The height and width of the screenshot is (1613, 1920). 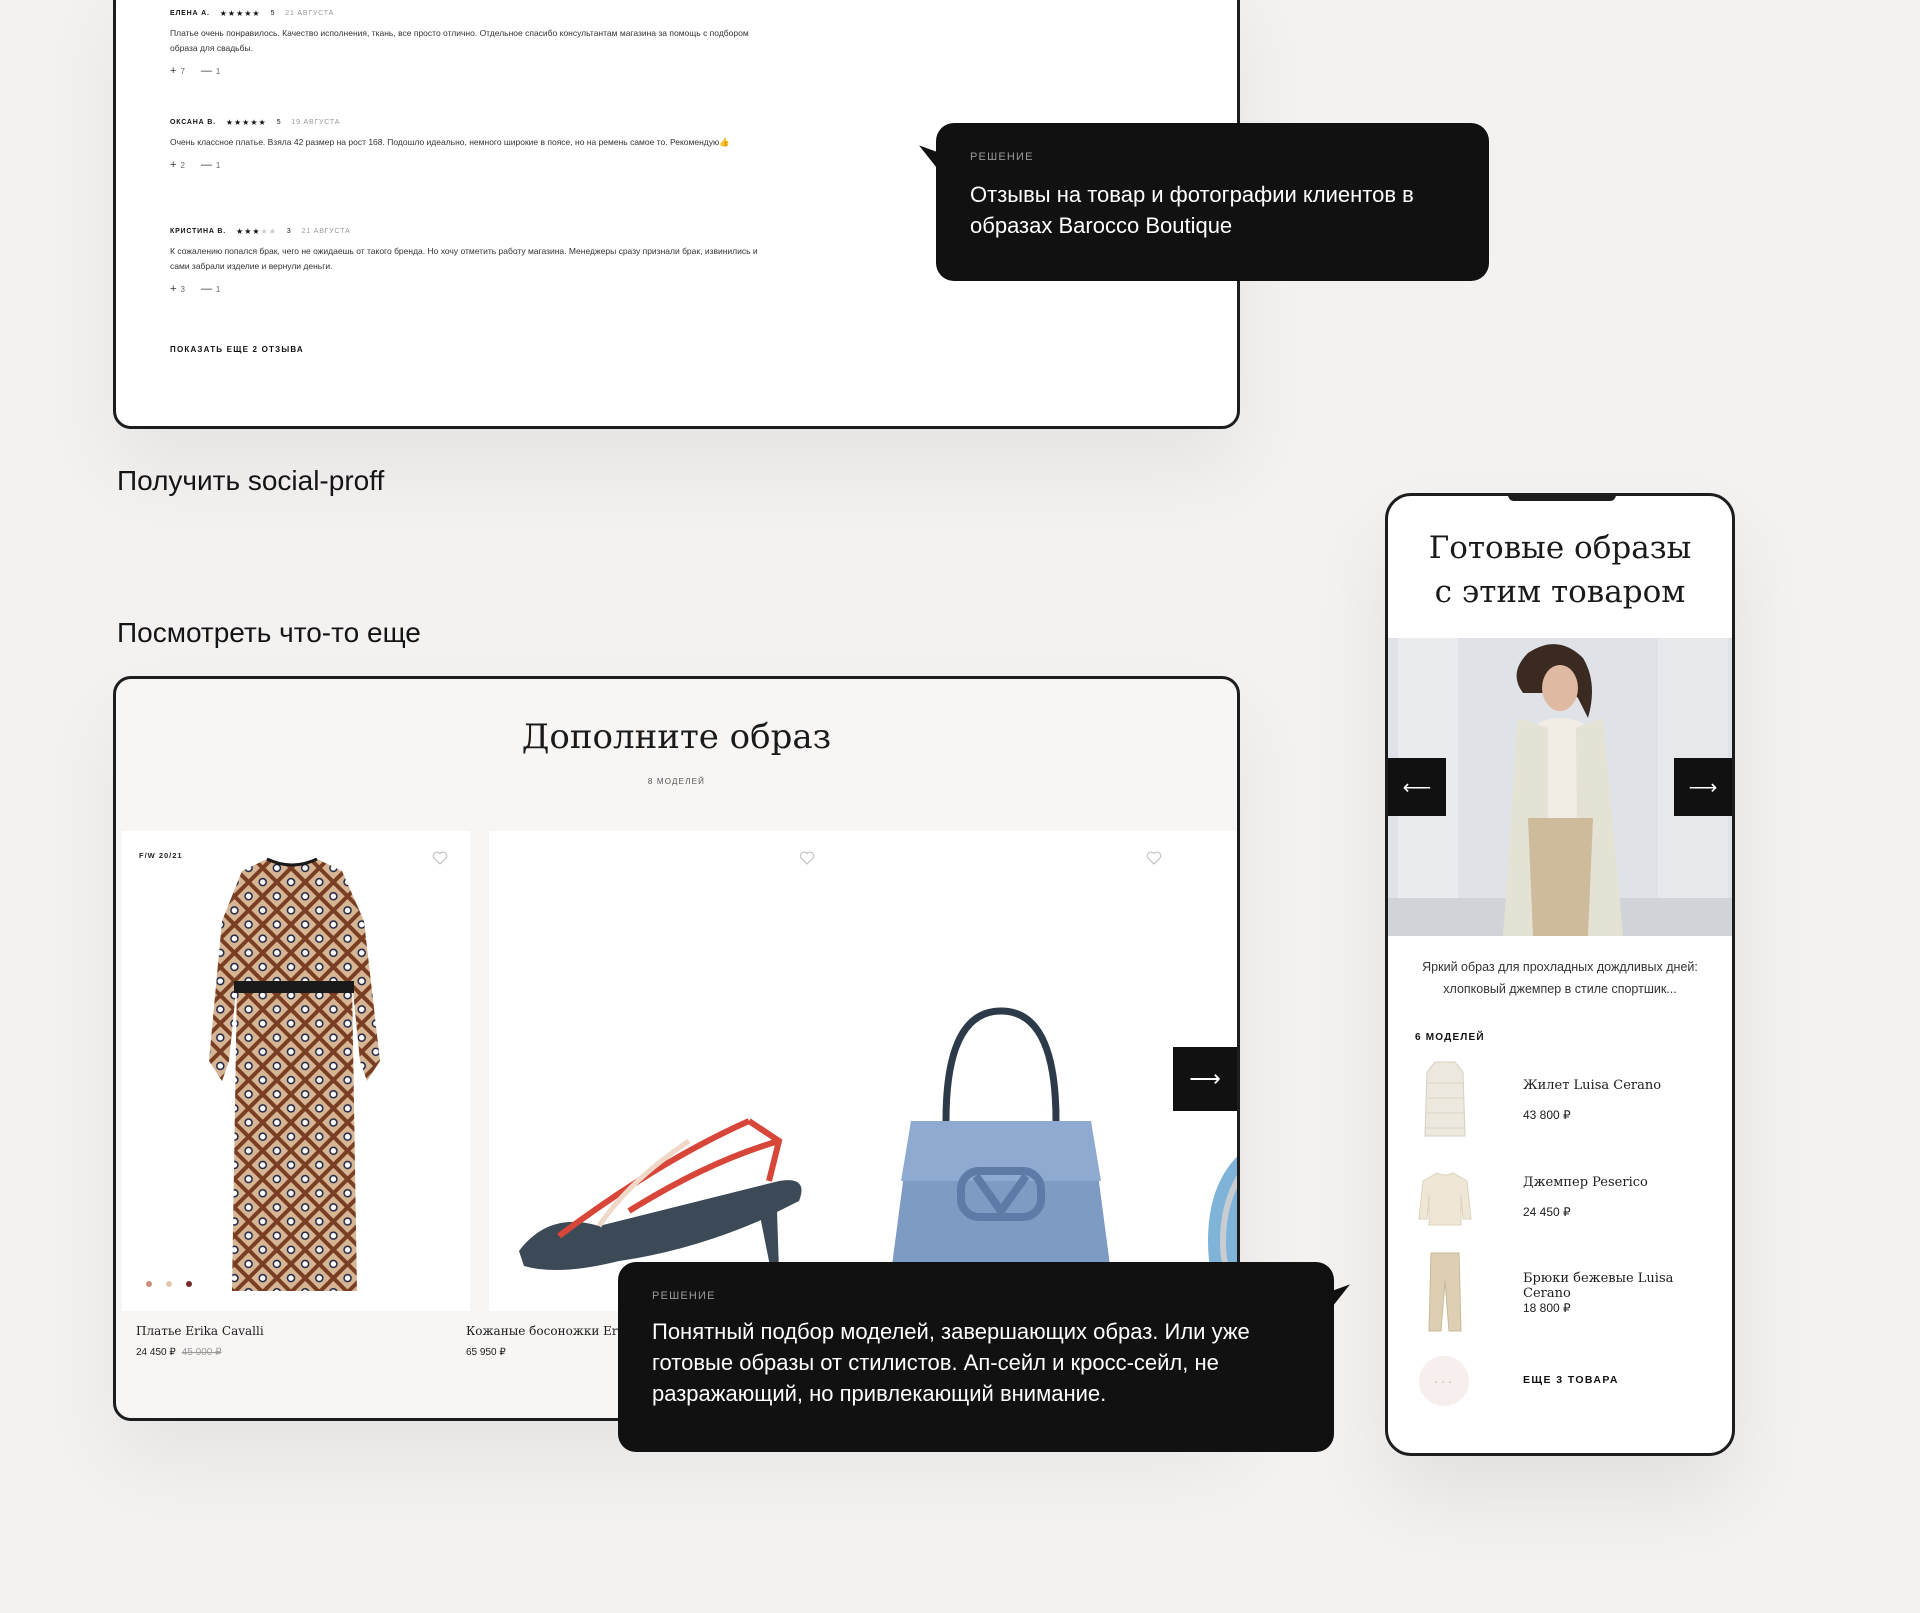 I want to click on look-next-button: ⟶, so click(x=1703, y=787).